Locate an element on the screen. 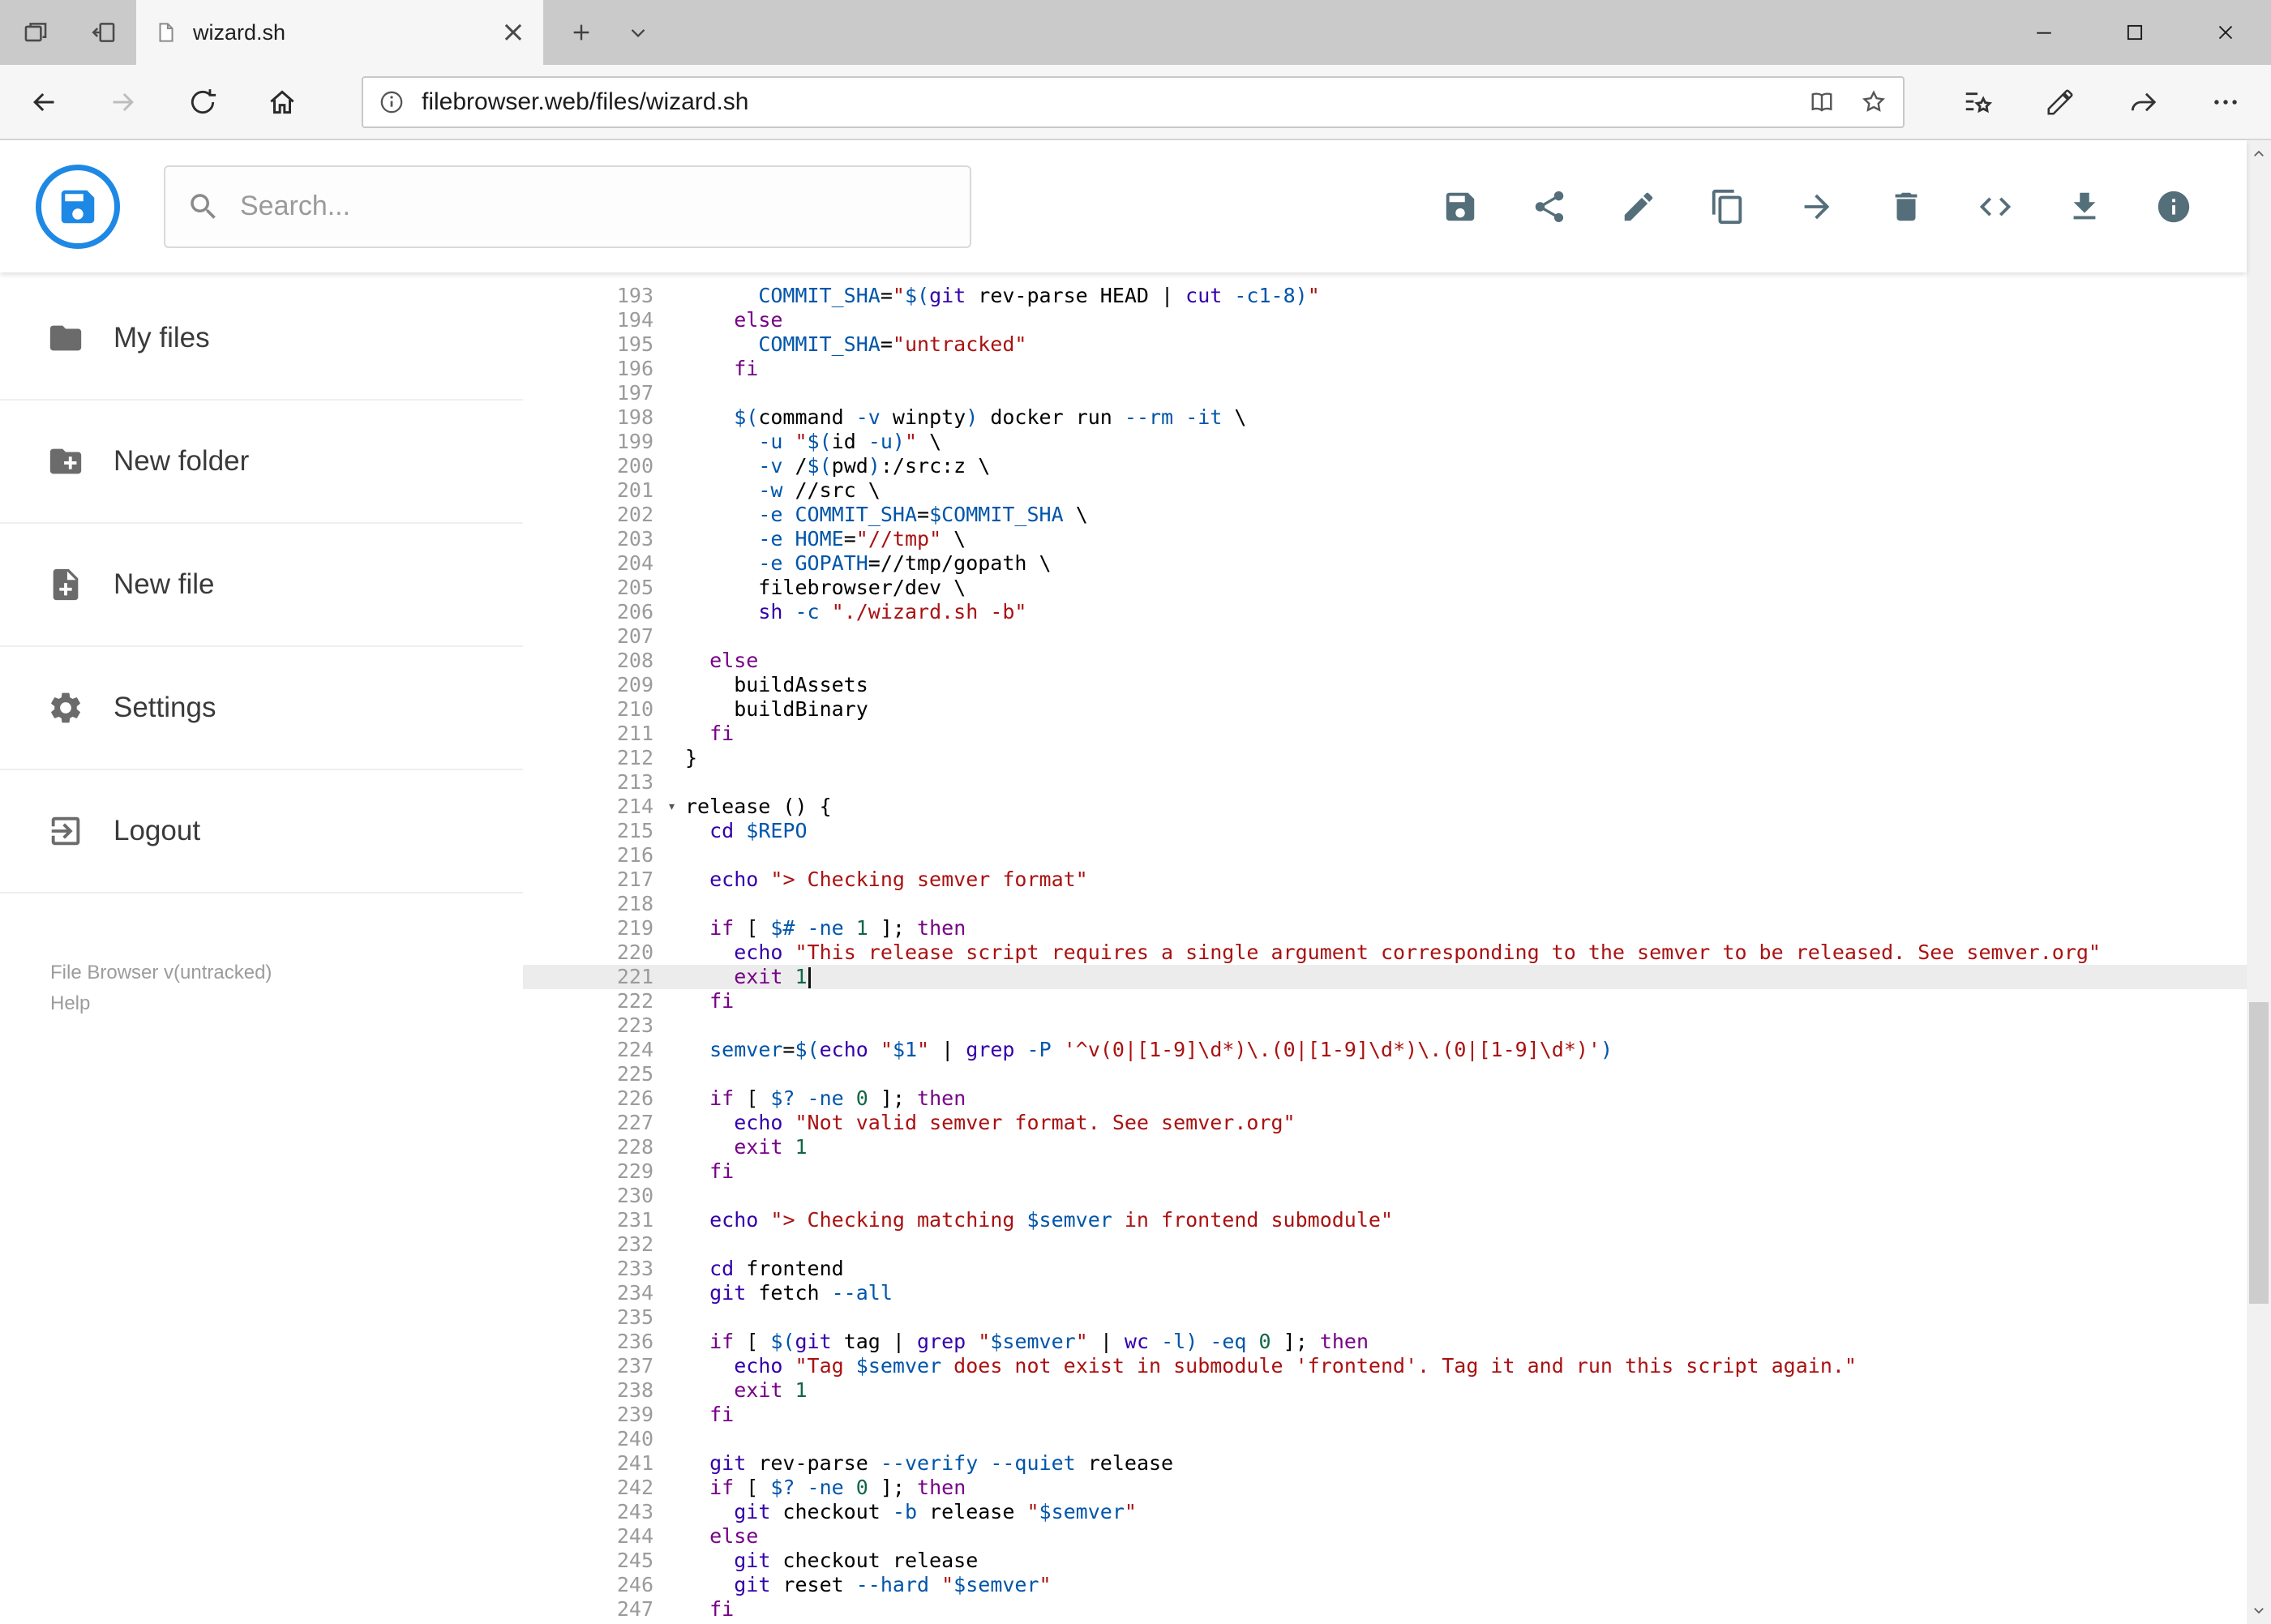 The height and width of the screenshot is (1624, 2271). scroll-up-arrow-icon is located at coordinates (2259, 154).